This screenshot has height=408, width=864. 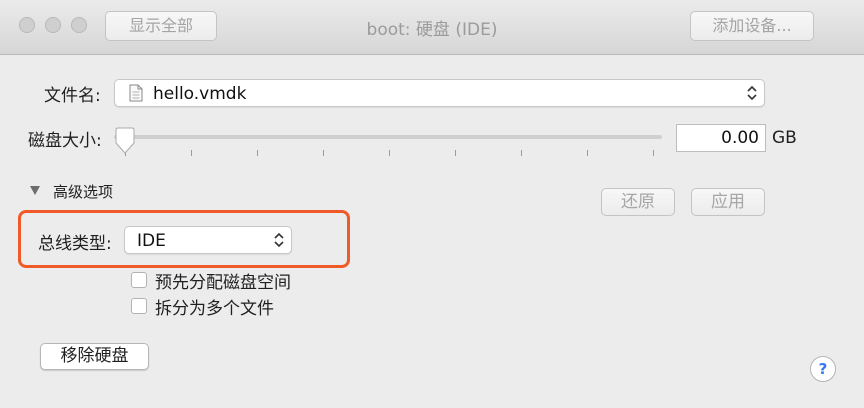 What do you see at coordinates (94, 356) in the screenshot?
I see `remove-disk-button: 移除硬盘` at bounding box center [94, 356].